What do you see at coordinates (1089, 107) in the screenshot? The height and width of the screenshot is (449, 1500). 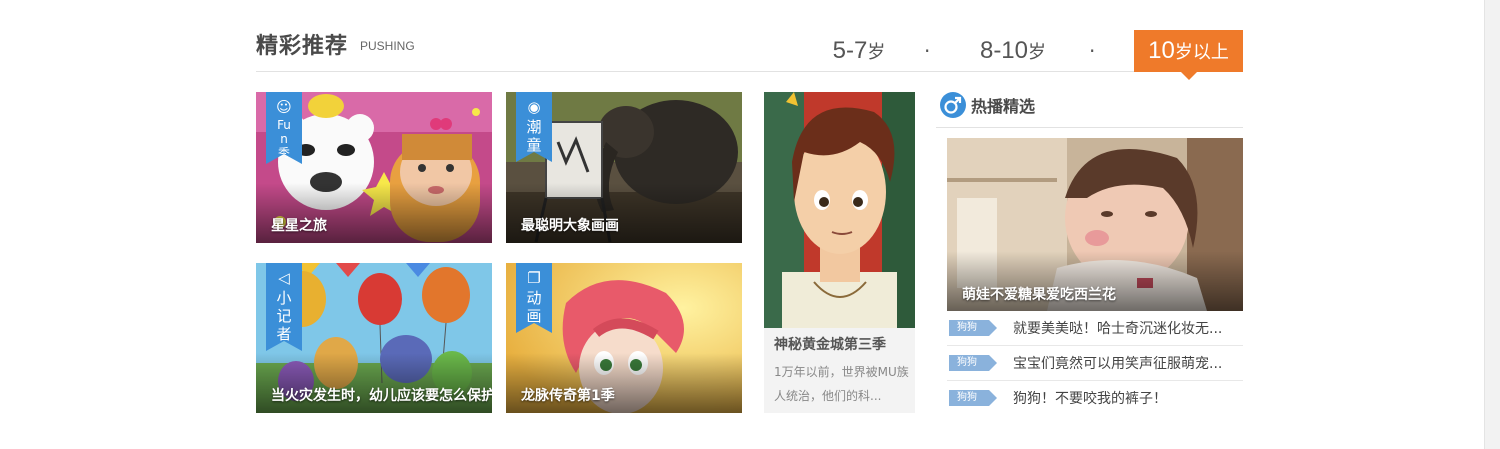 I see `hot-picks-header: 热播精选` at bounding box center [1089, 107].